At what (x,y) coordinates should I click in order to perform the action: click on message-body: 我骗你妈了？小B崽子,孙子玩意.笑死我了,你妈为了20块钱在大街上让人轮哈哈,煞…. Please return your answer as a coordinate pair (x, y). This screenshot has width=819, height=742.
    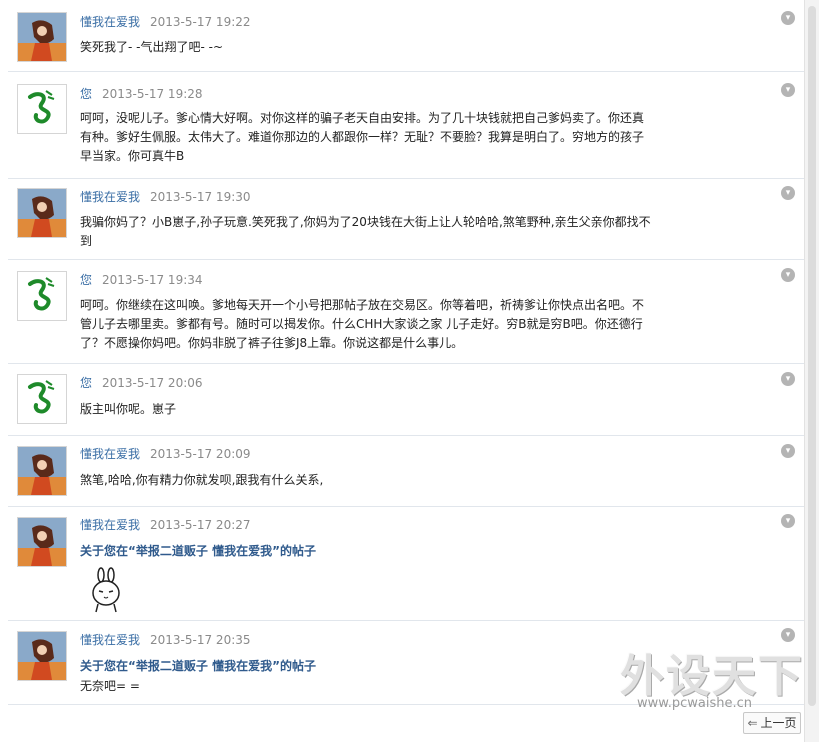
    Looking at the image, I should click on (389, 232).